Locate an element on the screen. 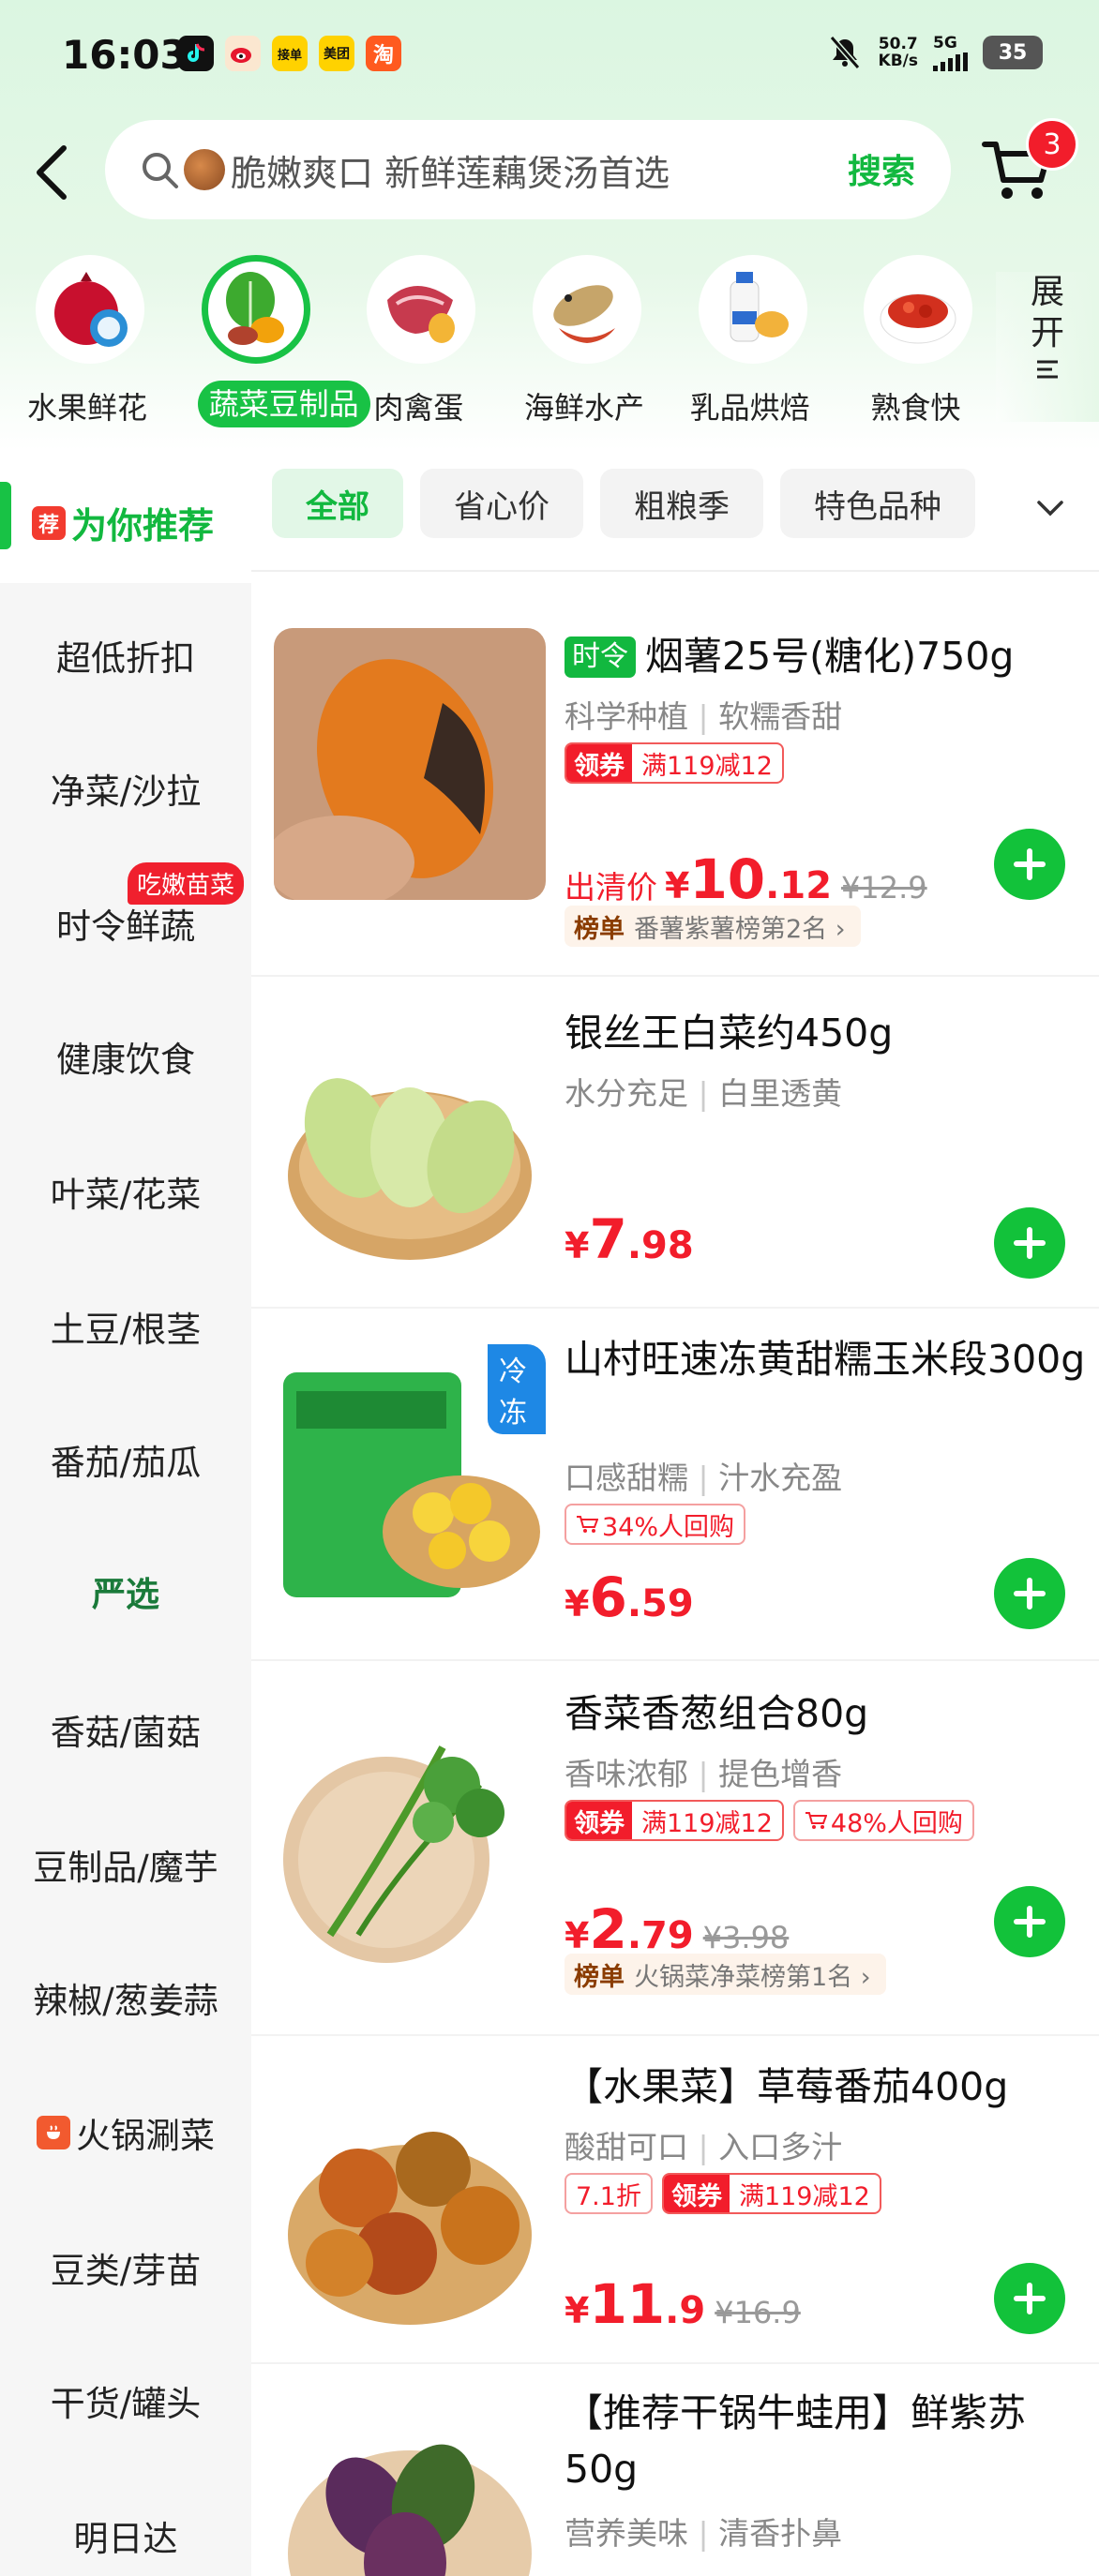 The width and height of the screenshot is (1099, 2576). sidebar-item: 豆类/芽苗 is located at coordinates (125, 2267).